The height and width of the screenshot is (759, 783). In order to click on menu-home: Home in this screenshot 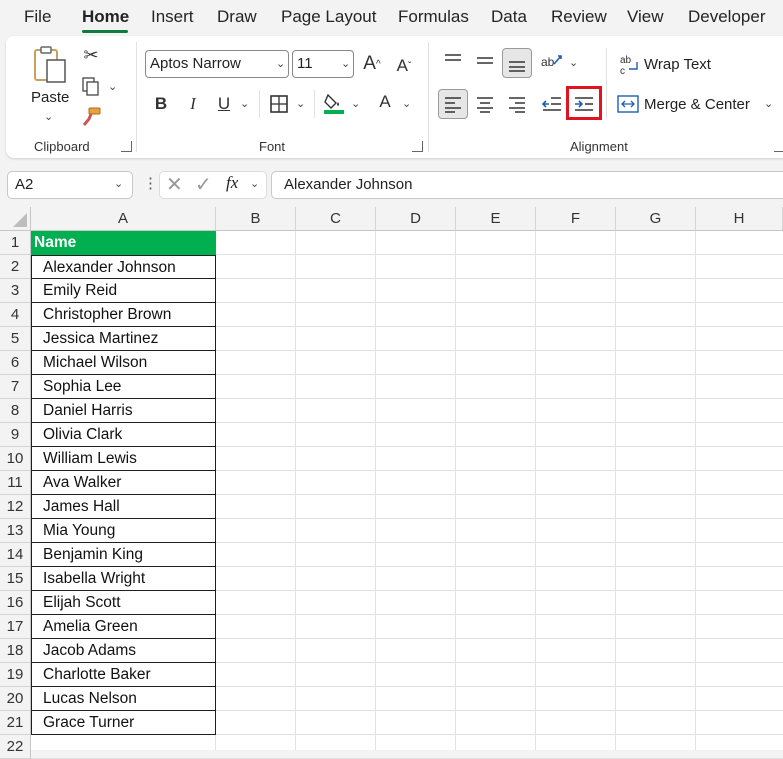, I will do `click(105, 17)`.